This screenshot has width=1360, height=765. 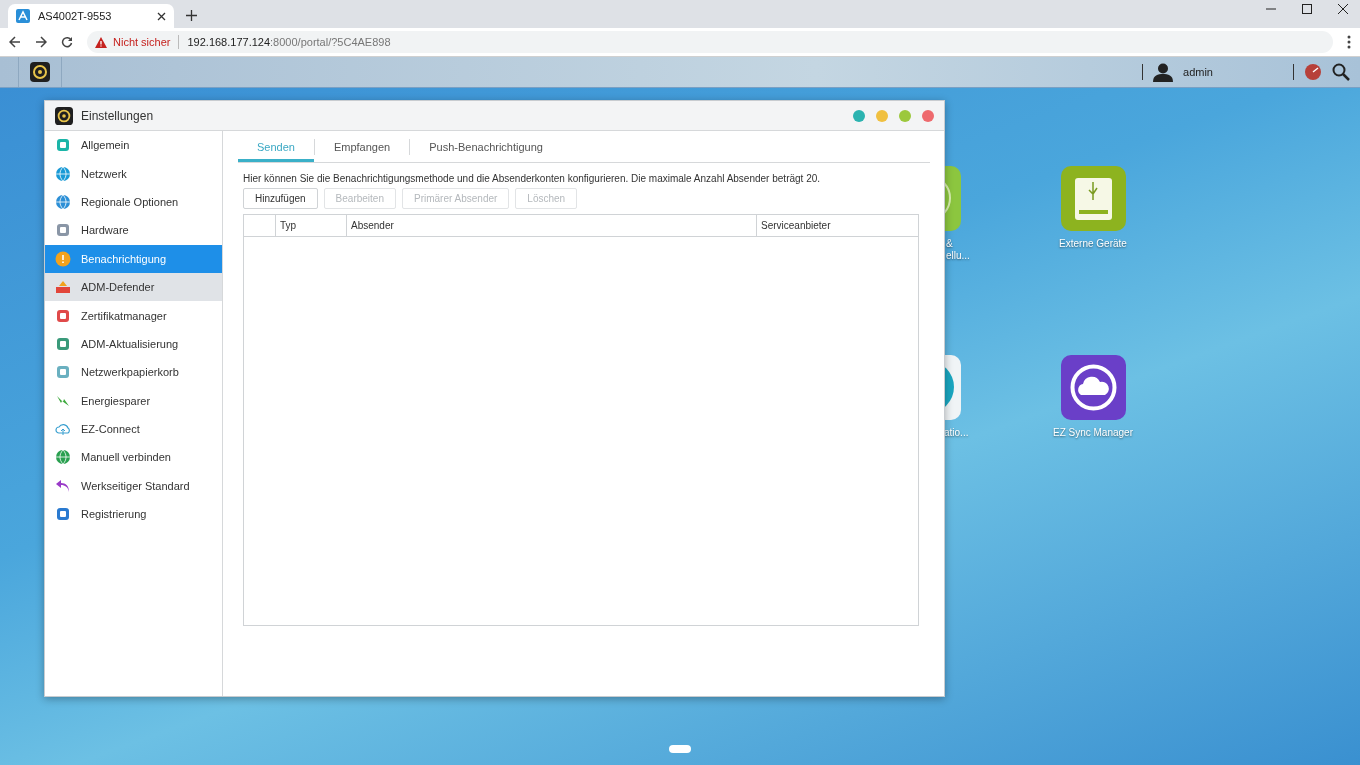 What do you see at coordinates (63, 485) in the screenshot?
I see `undo-arrow-icon` at bounding box center [63, 485].